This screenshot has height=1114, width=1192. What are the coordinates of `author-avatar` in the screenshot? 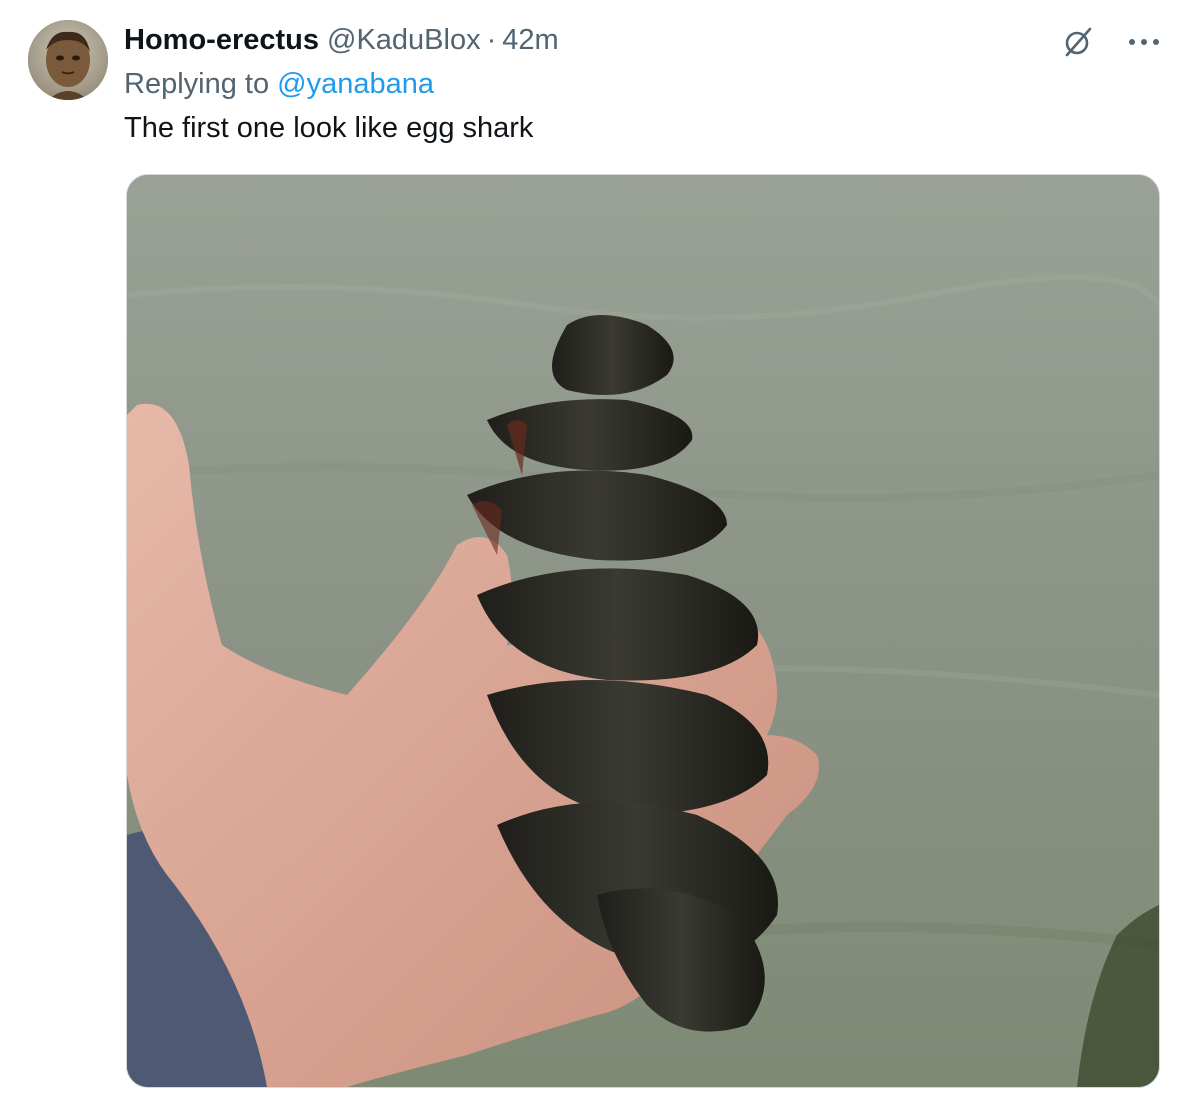 It's located at (68, 60).